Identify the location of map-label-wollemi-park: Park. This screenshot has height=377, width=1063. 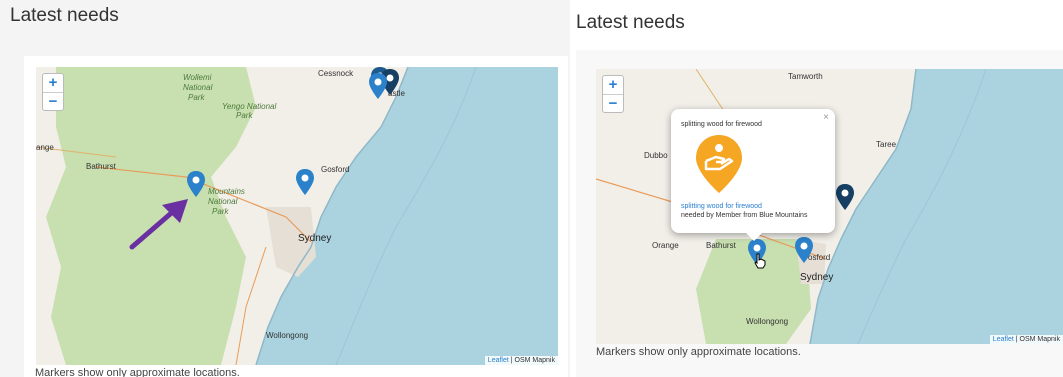
(196, 97).